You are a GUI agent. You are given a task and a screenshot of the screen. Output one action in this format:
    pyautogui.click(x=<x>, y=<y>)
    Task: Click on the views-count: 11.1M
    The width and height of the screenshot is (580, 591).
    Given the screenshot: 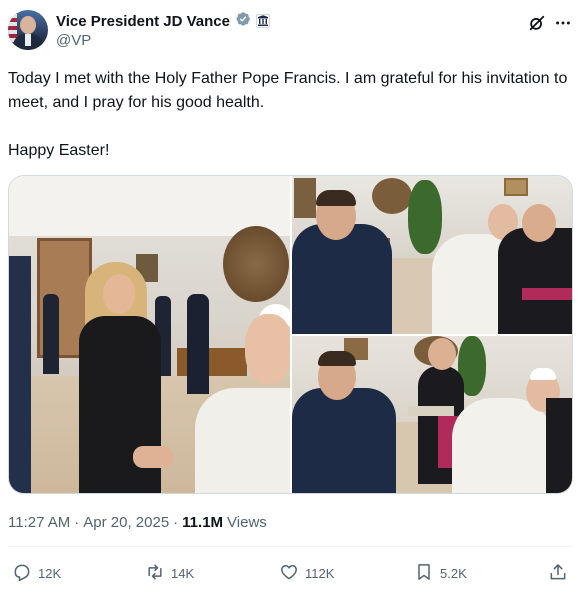 What is the action you would take?
    pyautogui.click(x=202, y=522)
    